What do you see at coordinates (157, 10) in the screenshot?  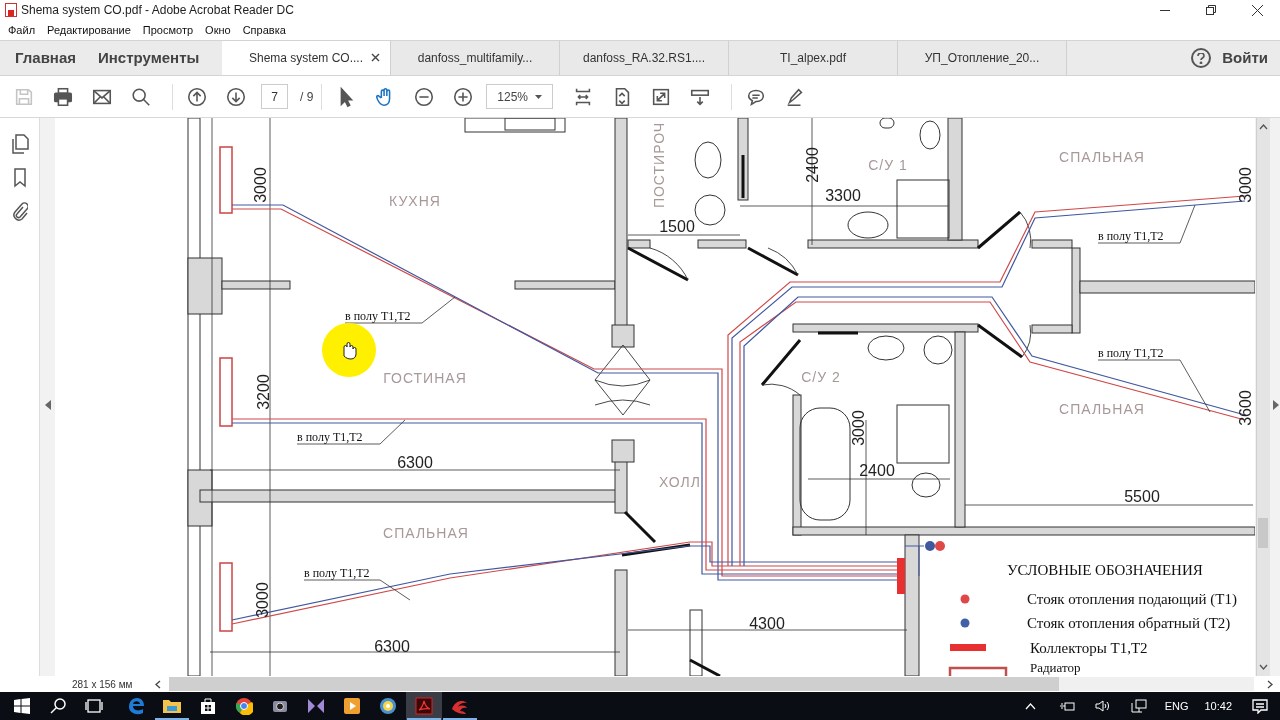 I see `window-title: Shema system CO.pdf - Adobe Acrobat Reader DC` at bounding box center [157, 10].